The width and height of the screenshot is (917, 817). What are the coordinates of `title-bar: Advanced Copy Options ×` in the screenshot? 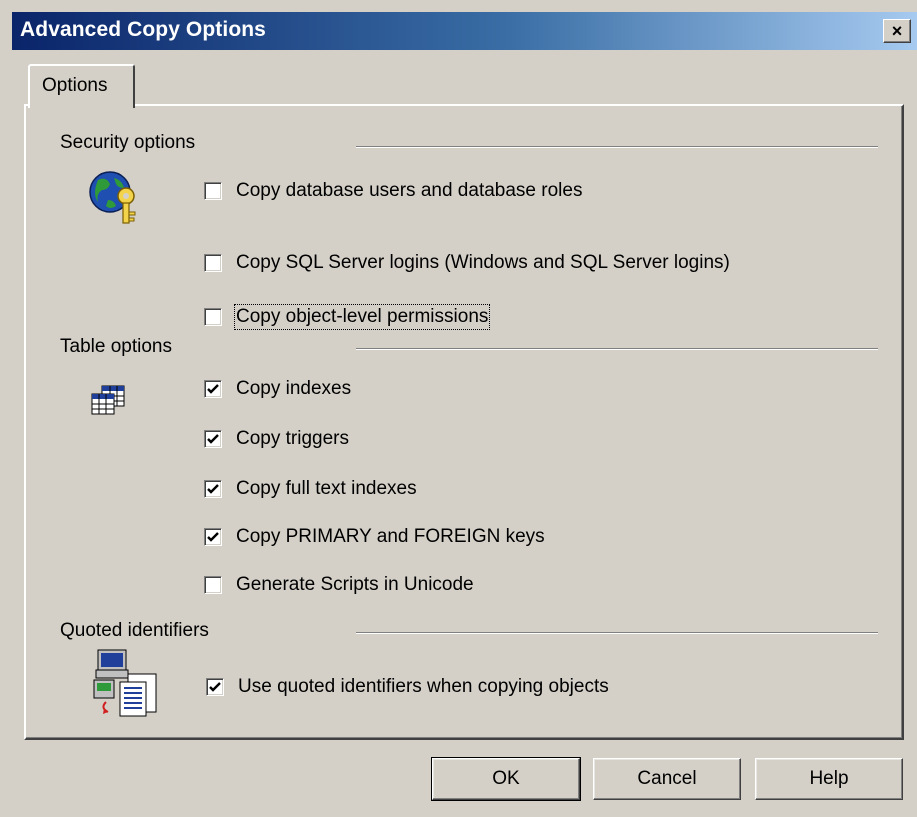 It's located at (464, 31).